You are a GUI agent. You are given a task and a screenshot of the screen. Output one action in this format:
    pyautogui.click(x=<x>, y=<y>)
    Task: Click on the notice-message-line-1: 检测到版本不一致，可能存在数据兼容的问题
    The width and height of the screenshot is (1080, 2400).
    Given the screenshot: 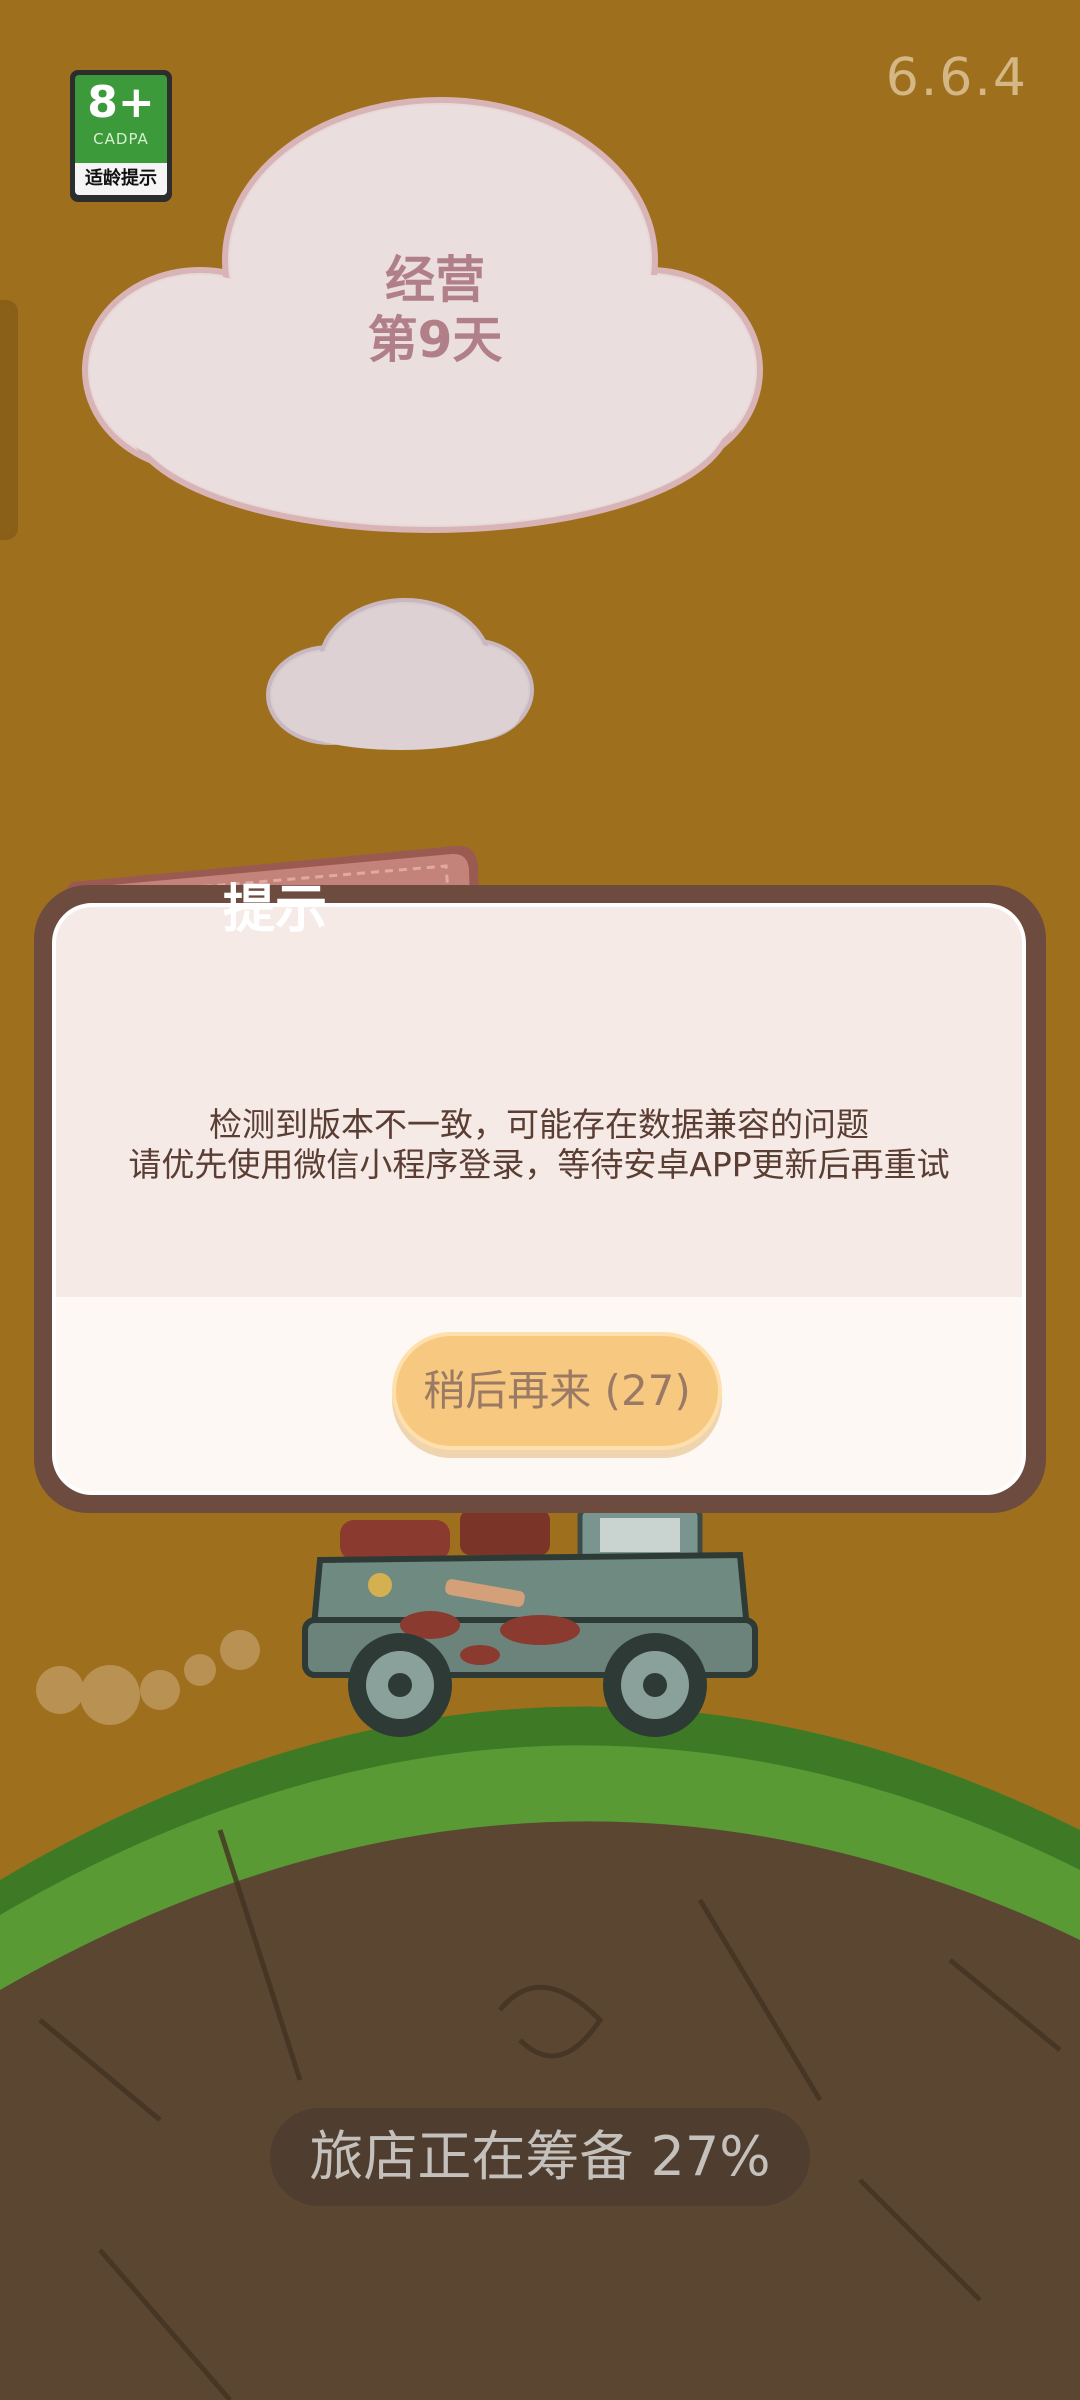 What is the action you would take?
    pyautogui.click(x=539, y=1124)
    